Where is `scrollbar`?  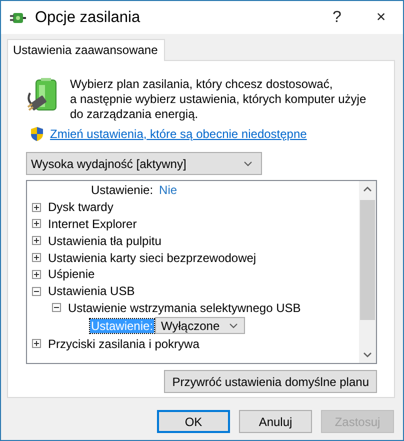 scrollbar is located at coordinates (367, 272).